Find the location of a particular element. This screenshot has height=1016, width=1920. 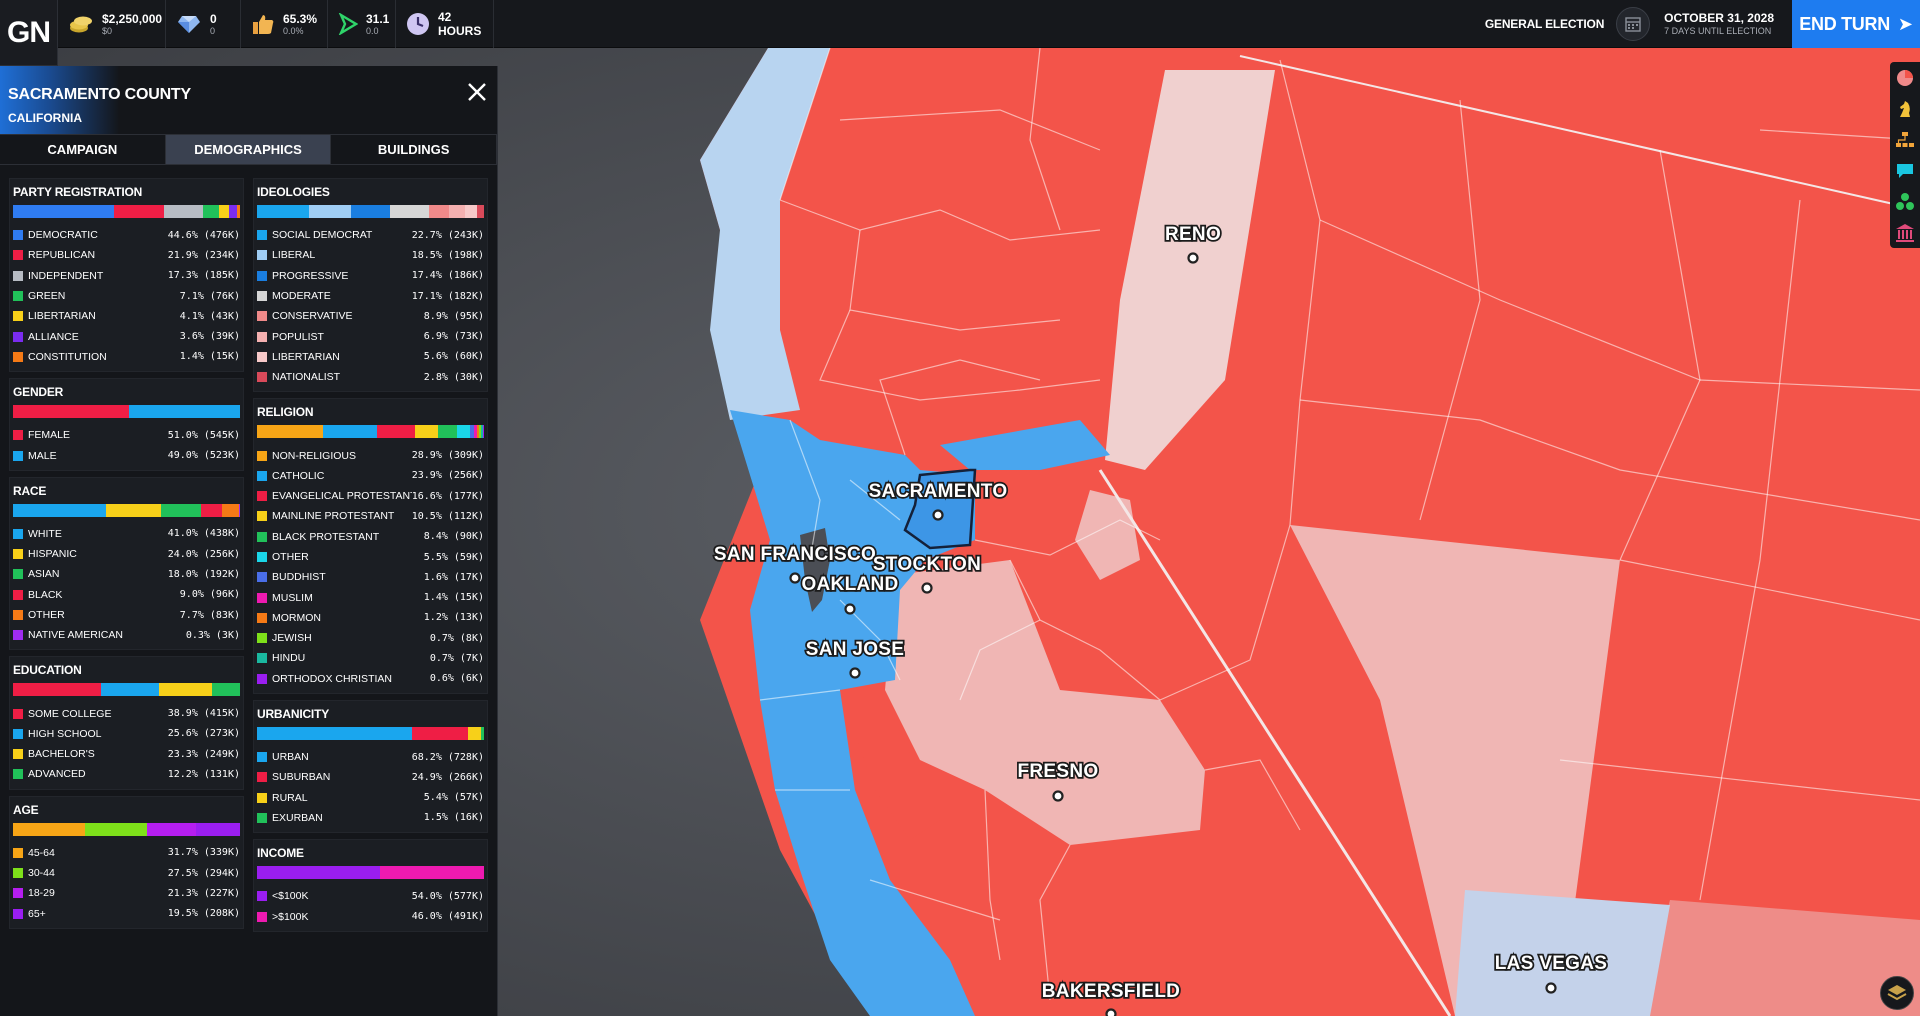

city-label-fresno: FRESNO is located at coordinates (1058, 771).